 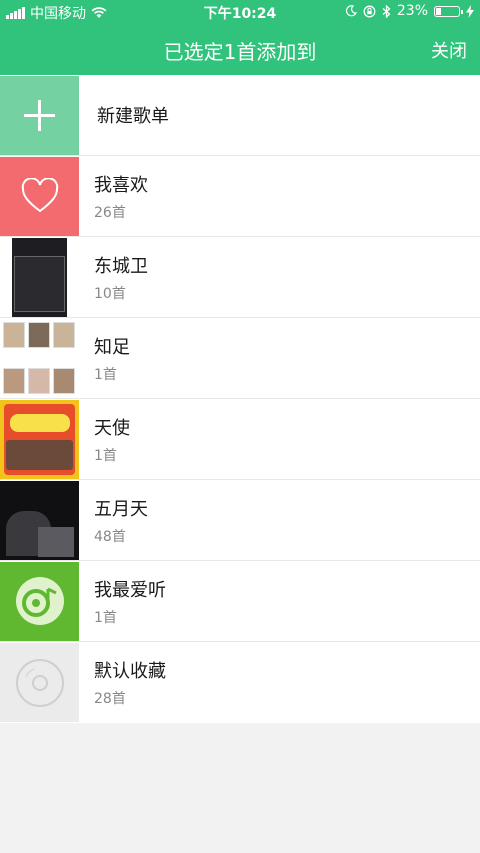 I want to click on playlist-count: 28首, so click(x=110, y=699).